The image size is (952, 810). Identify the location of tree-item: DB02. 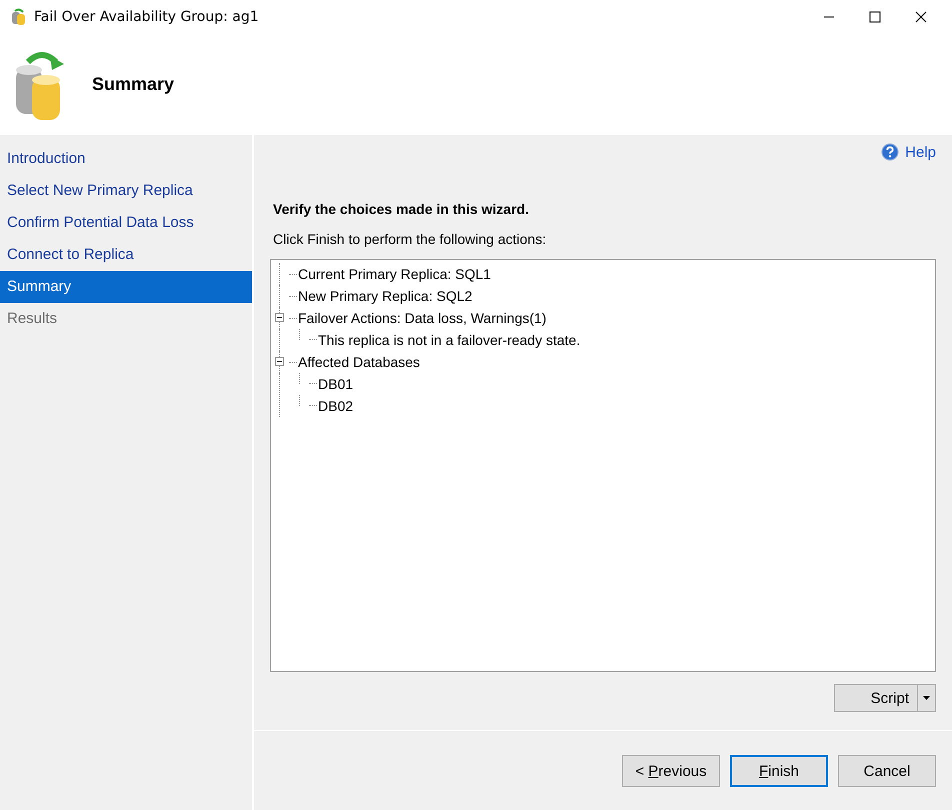
(335, 406).